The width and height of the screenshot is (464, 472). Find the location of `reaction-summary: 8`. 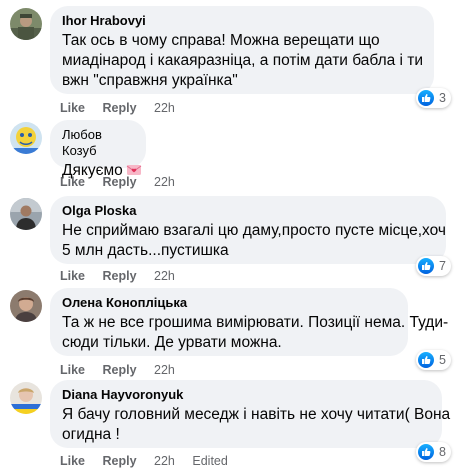

reaction-summary: 8 is located at coordinates (433, 452).